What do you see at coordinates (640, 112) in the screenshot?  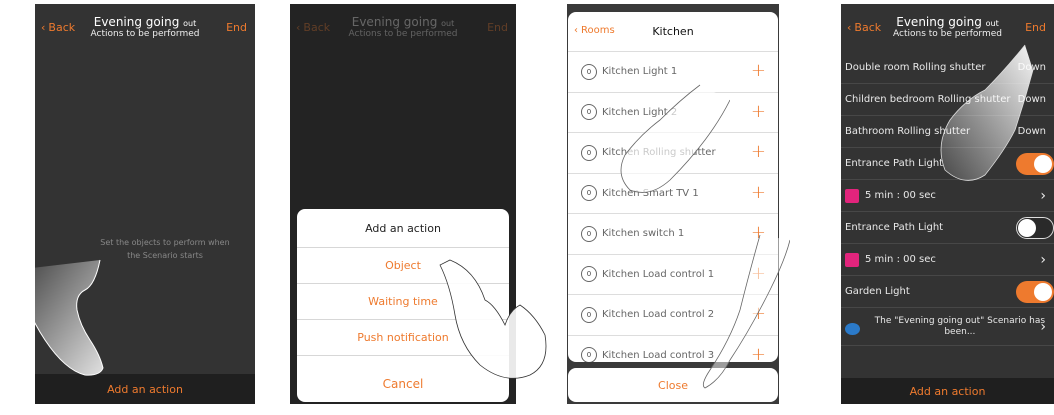 I see `item-label: Kitchen Light 2` at bounding box center [640, 112].